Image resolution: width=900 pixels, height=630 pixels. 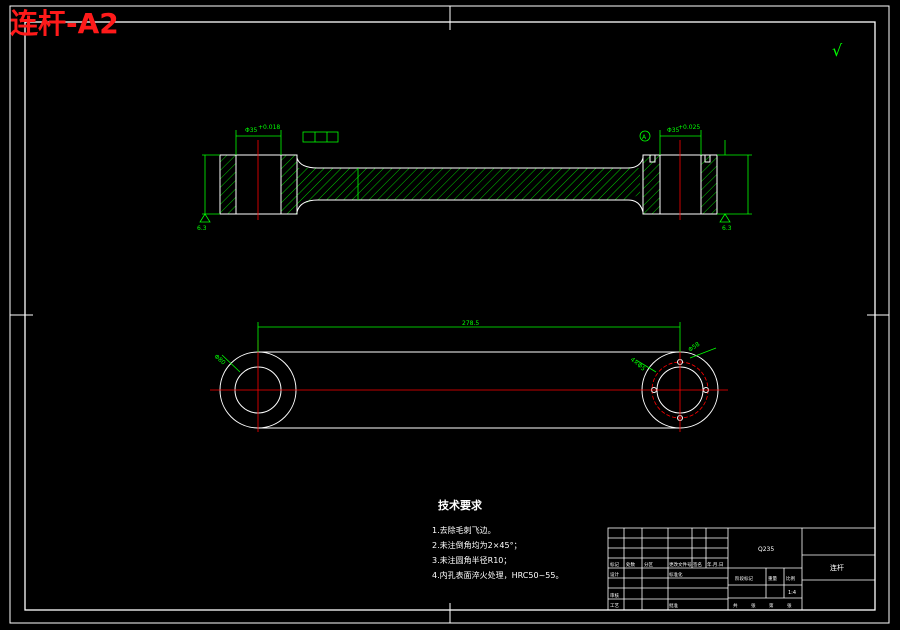 I want to click on svg-text: Φ80, so click(x=220, y=359).